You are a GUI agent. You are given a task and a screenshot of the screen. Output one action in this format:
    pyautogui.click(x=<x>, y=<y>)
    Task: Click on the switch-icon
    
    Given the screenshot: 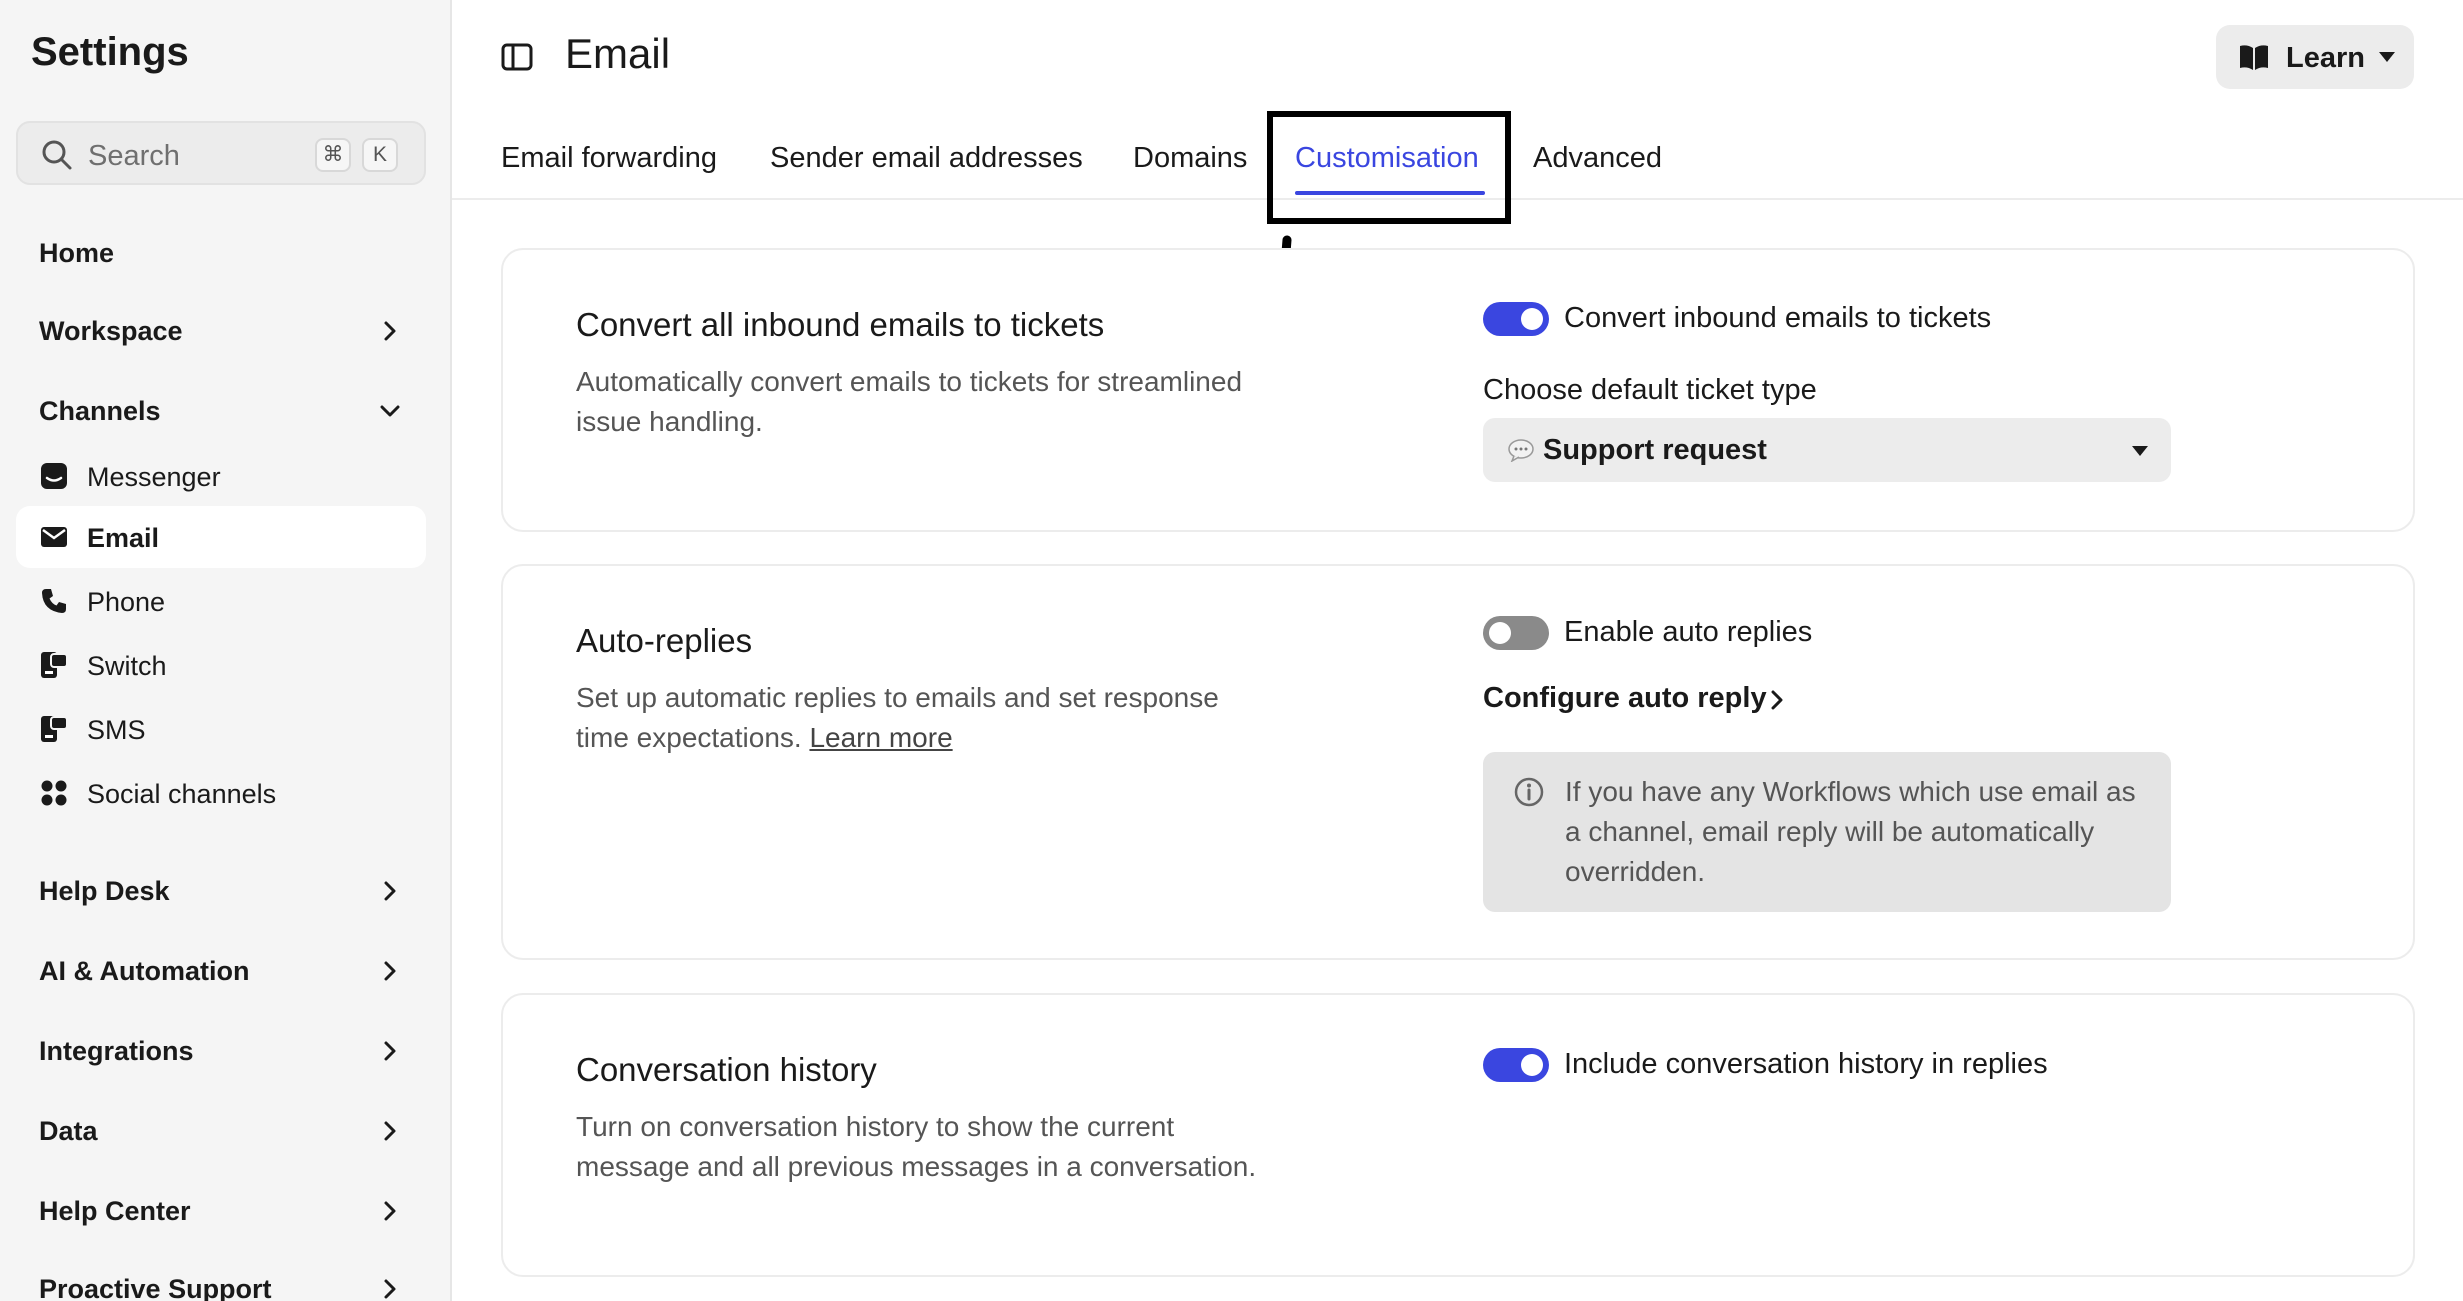 What is the action you would take?
    pyautogui.click(x=54, y=665)
    